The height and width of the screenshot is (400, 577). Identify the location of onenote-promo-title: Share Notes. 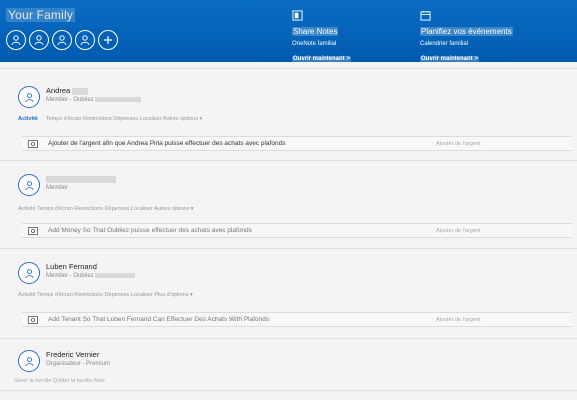
(315, 31).